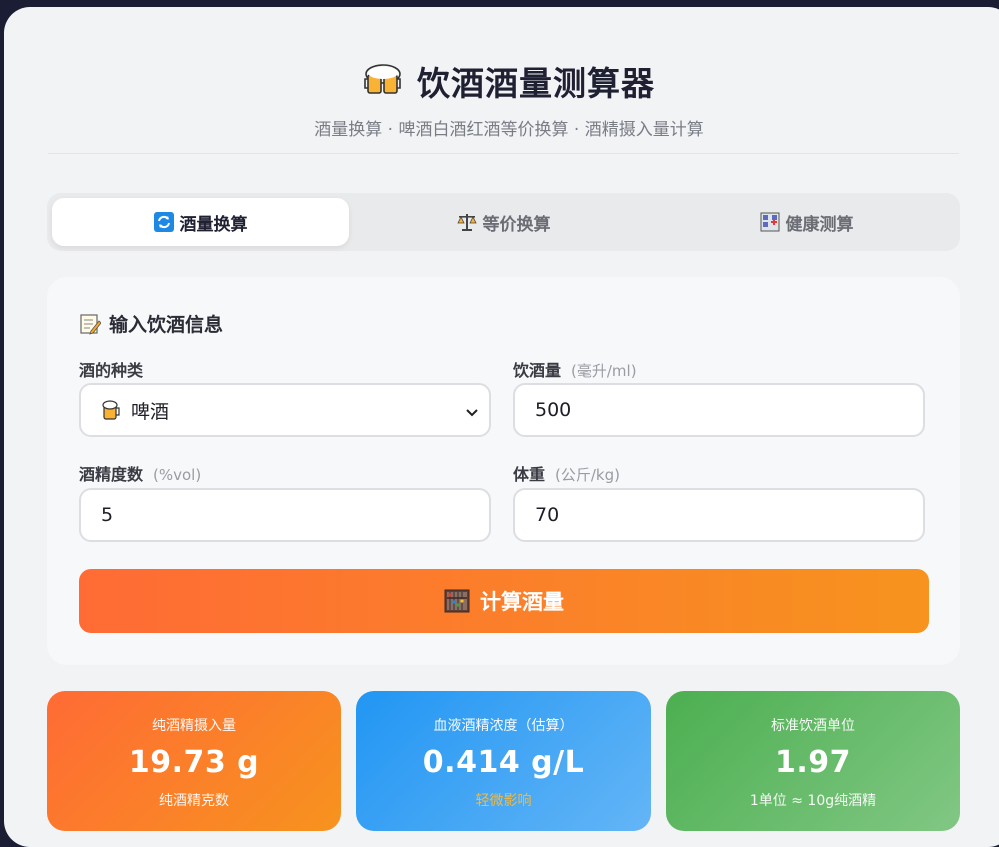 This screenshot has width=999, height=847. I want to click on volume-label: 饮酒量 (毫升/ml), so click(575, 370).